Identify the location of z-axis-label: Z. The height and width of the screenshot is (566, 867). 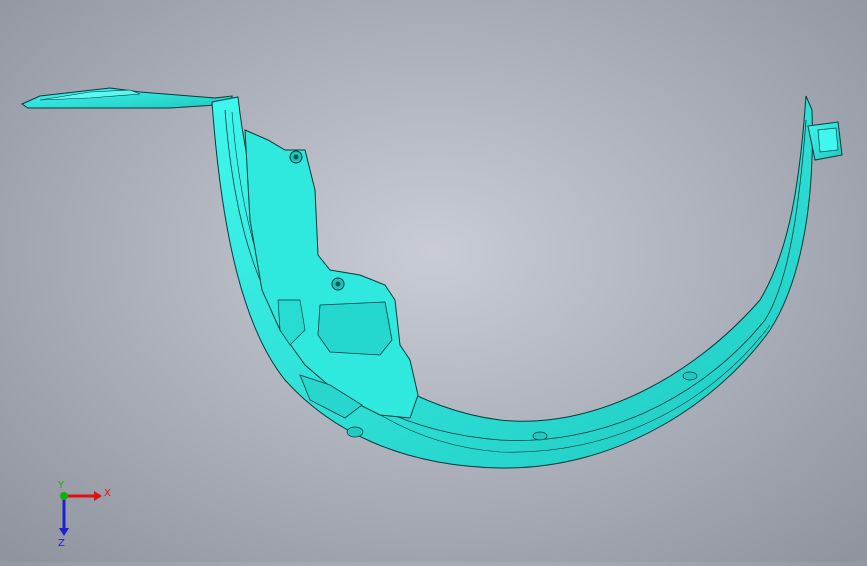
(61, 543).